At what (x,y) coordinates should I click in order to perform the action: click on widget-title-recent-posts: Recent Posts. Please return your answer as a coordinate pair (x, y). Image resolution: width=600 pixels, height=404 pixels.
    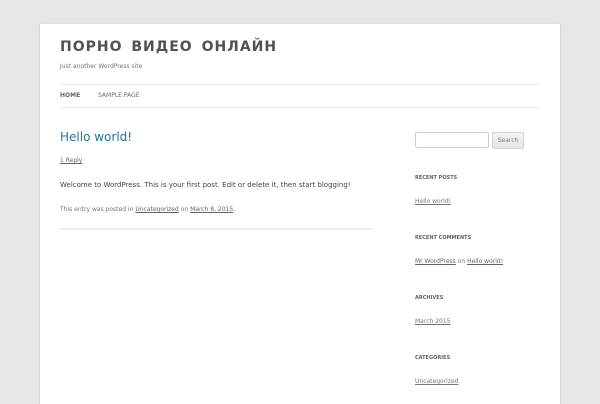
    Looking at the image, I should click on (436, 178).